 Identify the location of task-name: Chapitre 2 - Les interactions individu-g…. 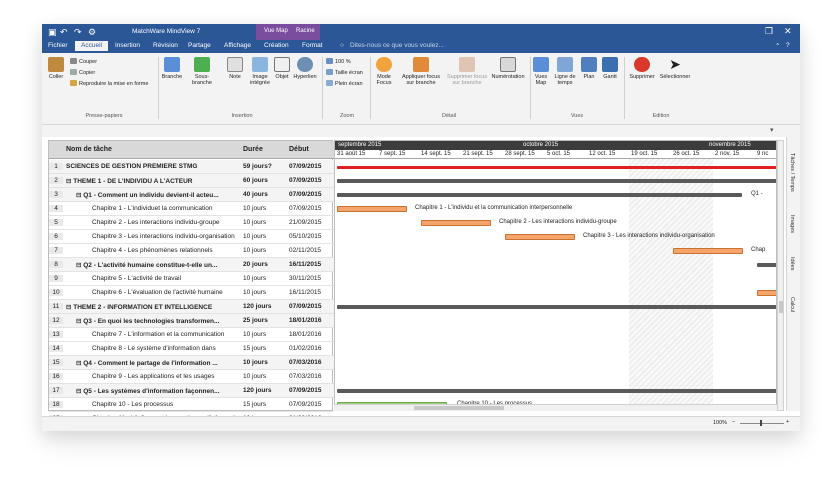
(156, 222).